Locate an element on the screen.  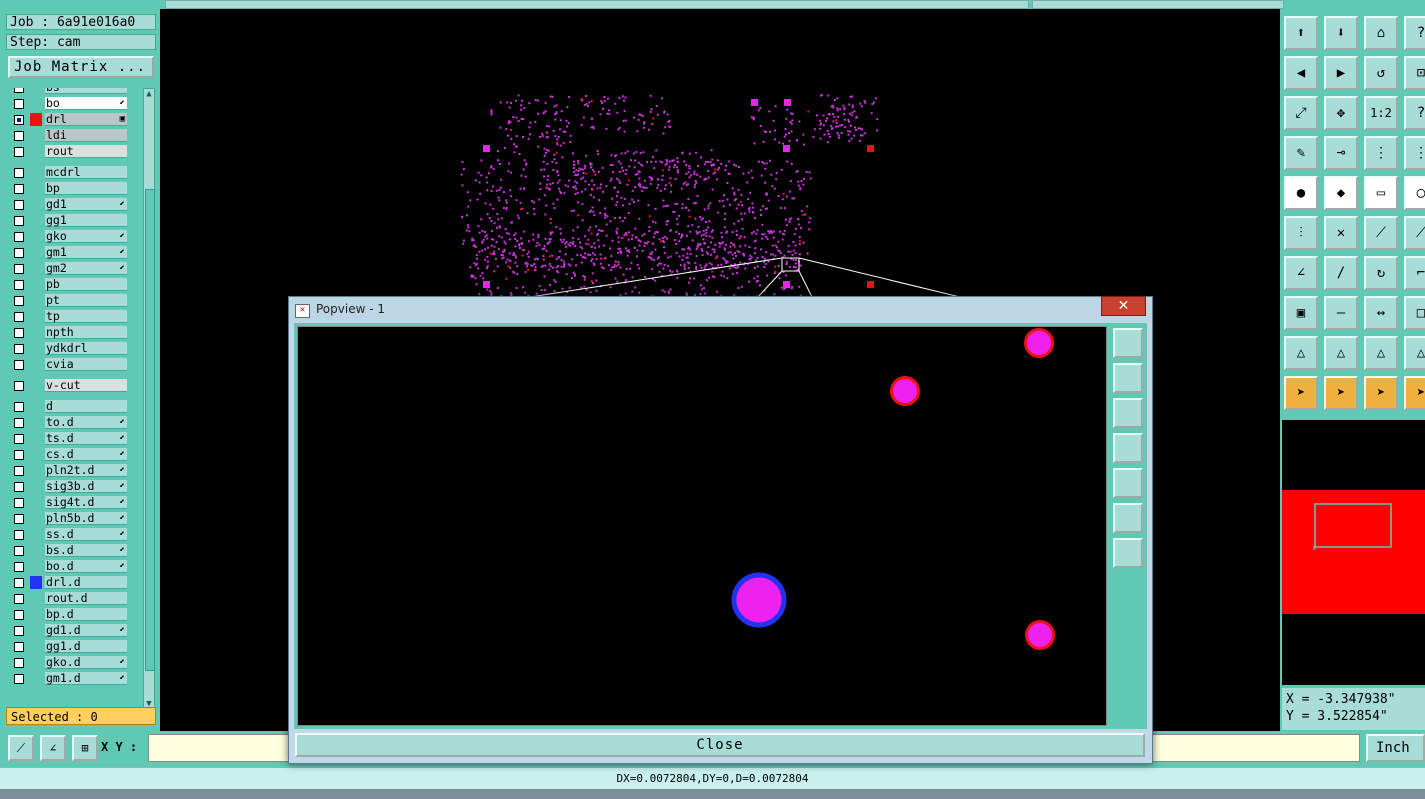
triangle2-icon: △ is located at coordinates (1341, 353).